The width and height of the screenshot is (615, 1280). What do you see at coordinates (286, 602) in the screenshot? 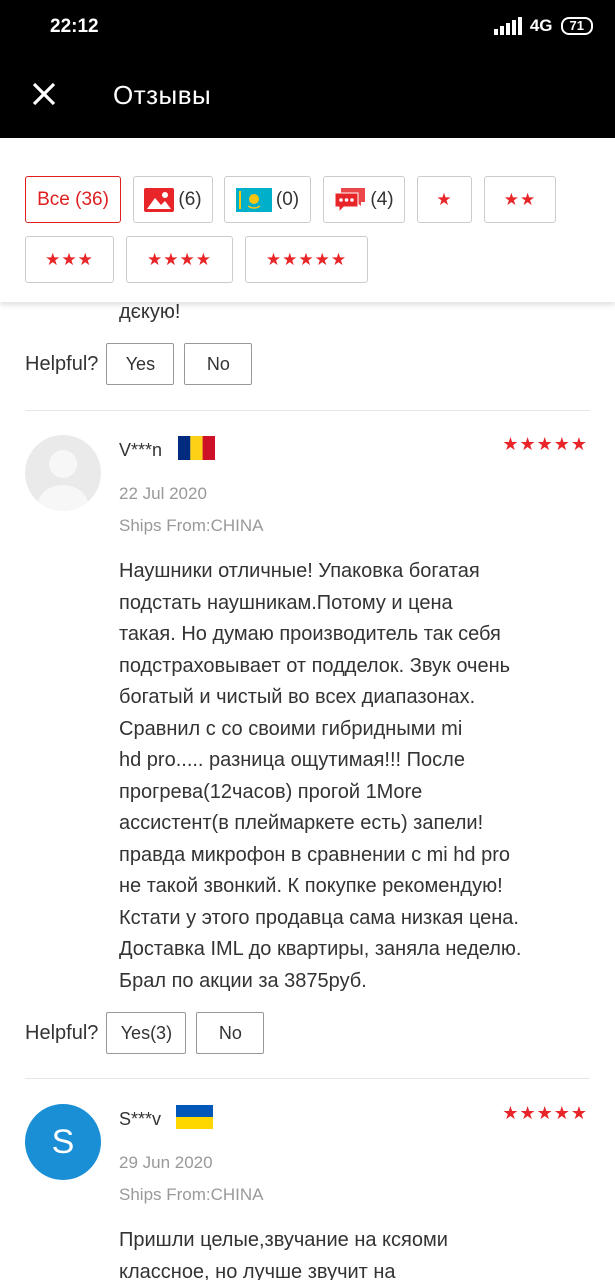
I see `review-text-line: подстать наушникам.Потому и цена` at bounding box center [286, 602].